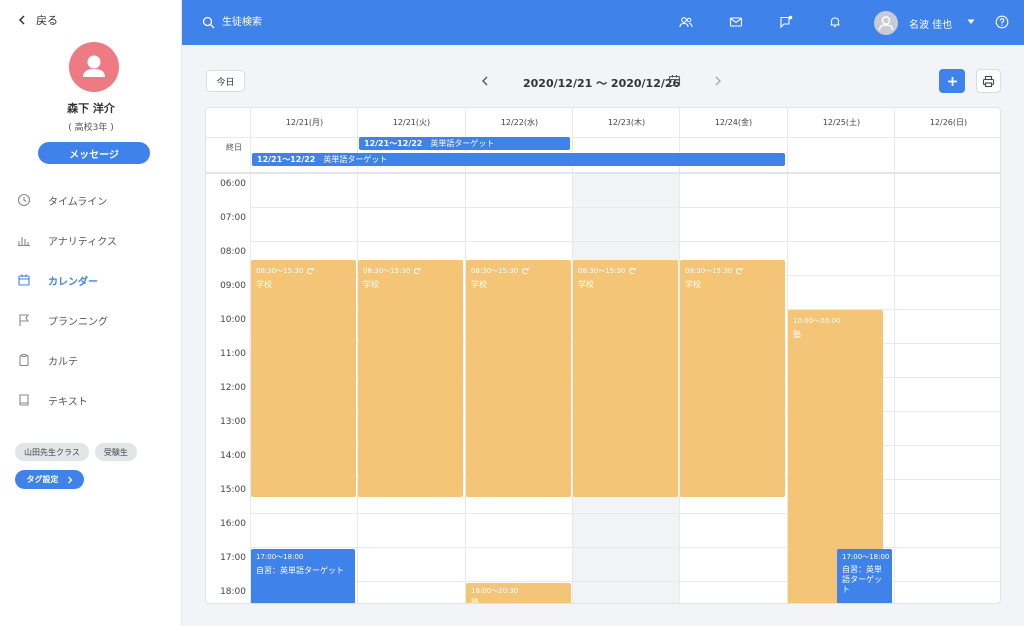 This screenshot has height=626, width=1024. I want to click on bell-icon, so click(835, 22).